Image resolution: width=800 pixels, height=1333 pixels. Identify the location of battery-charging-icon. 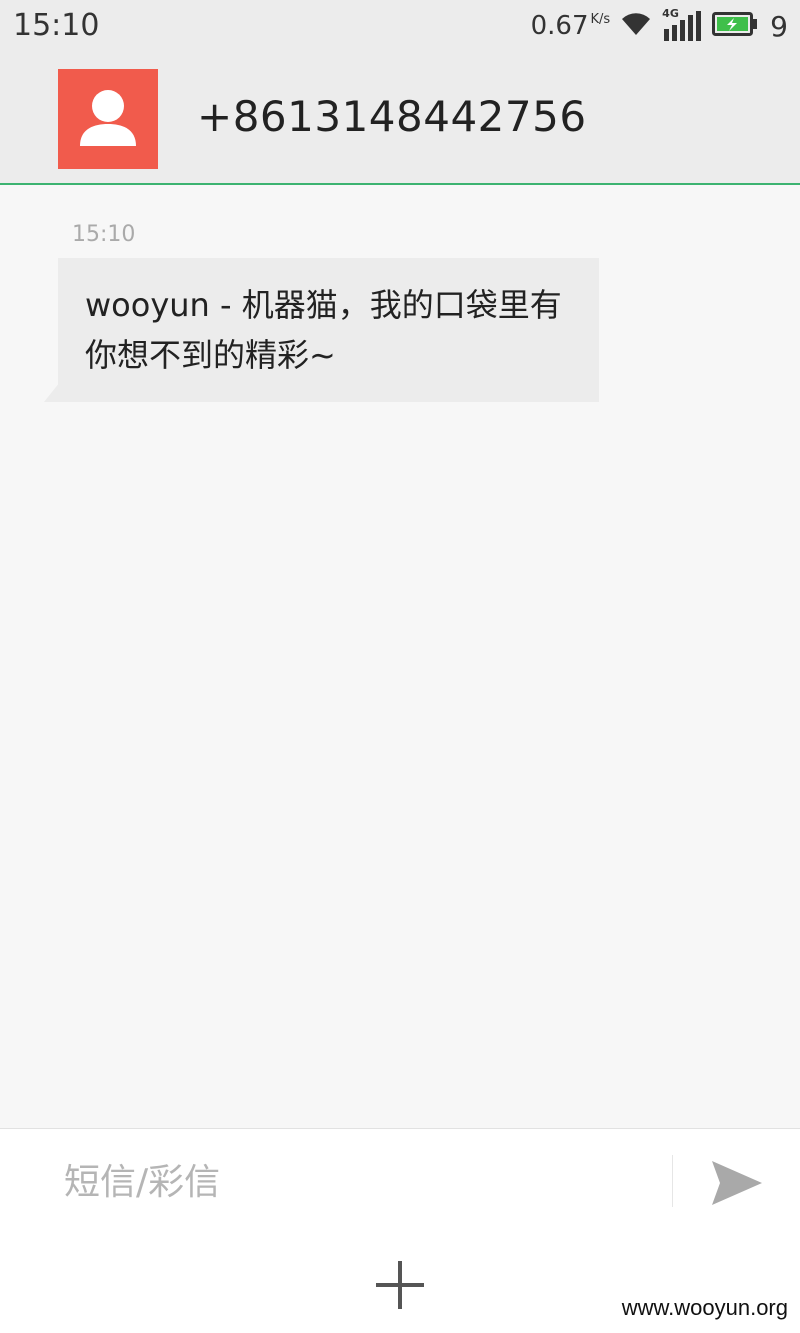
(735, 26).